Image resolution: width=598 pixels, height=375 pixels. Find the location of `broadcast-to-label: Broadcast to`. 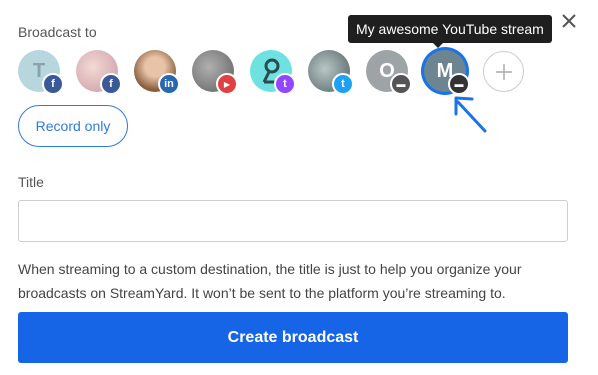

broadcast-to-label: Broadcast to is located at coordinates (57, 32).